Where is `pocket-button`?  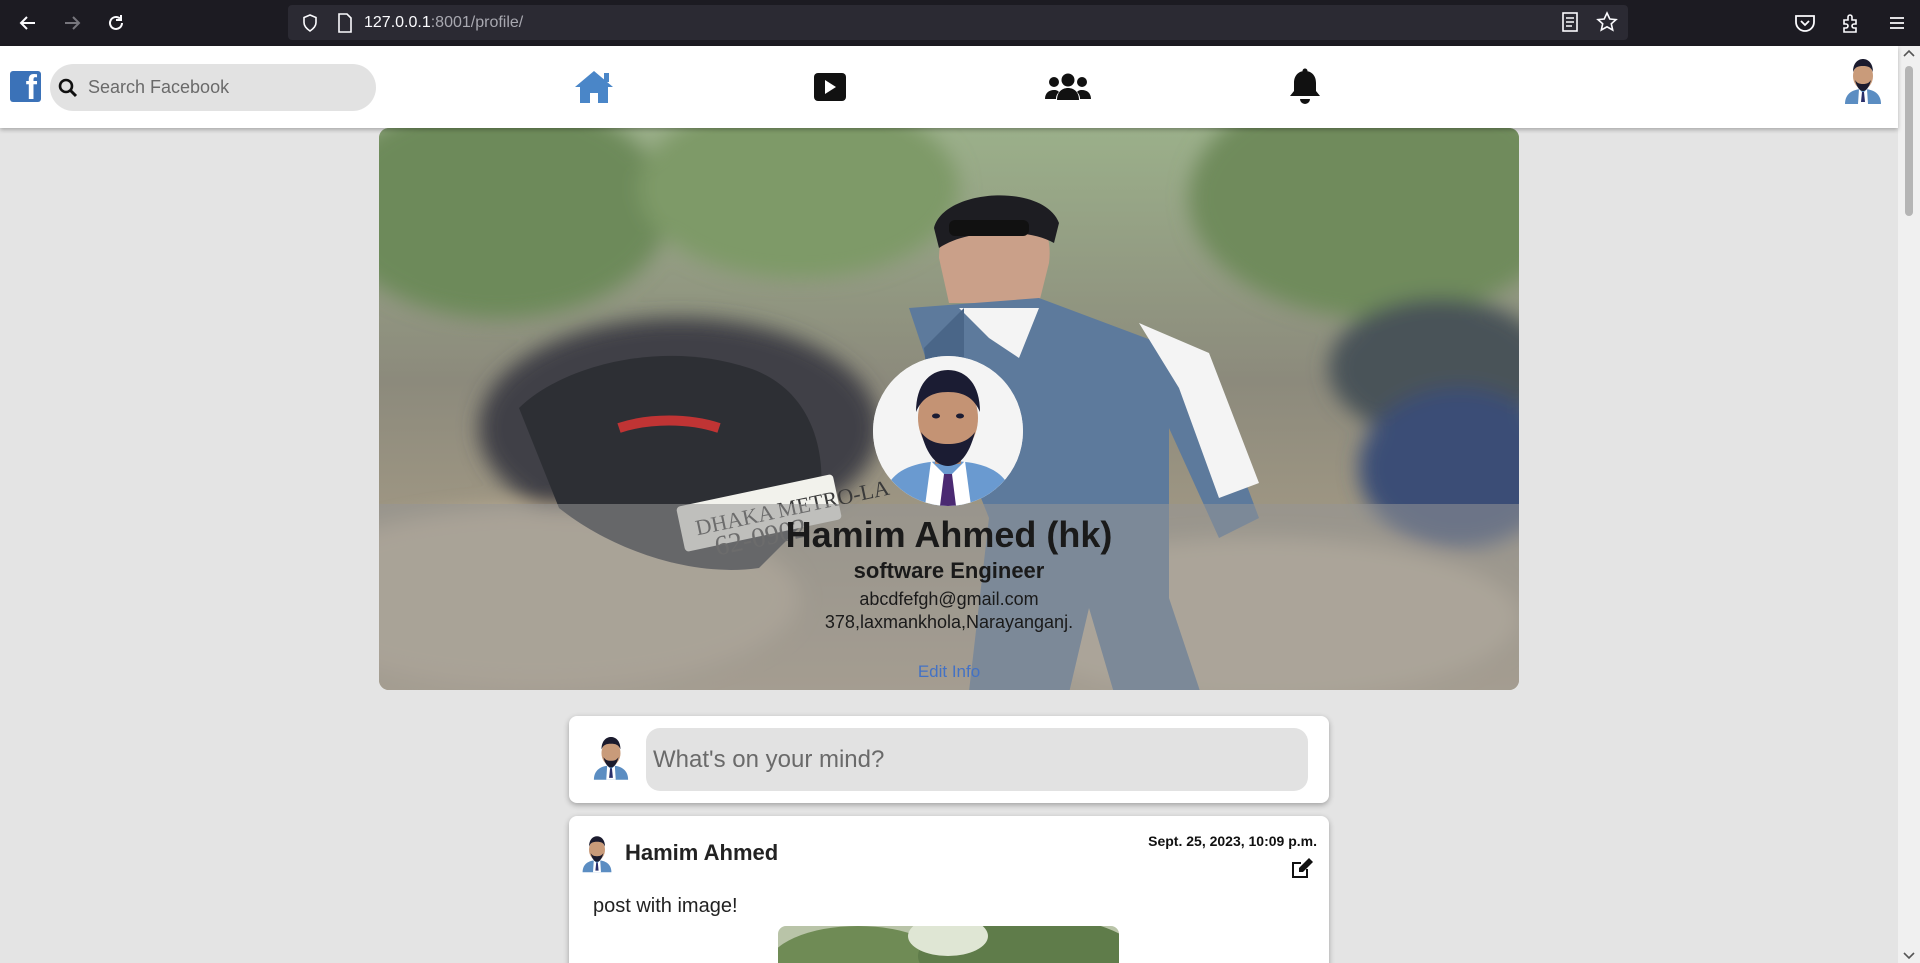
pocket-button is located at coordinates (1805, 23).